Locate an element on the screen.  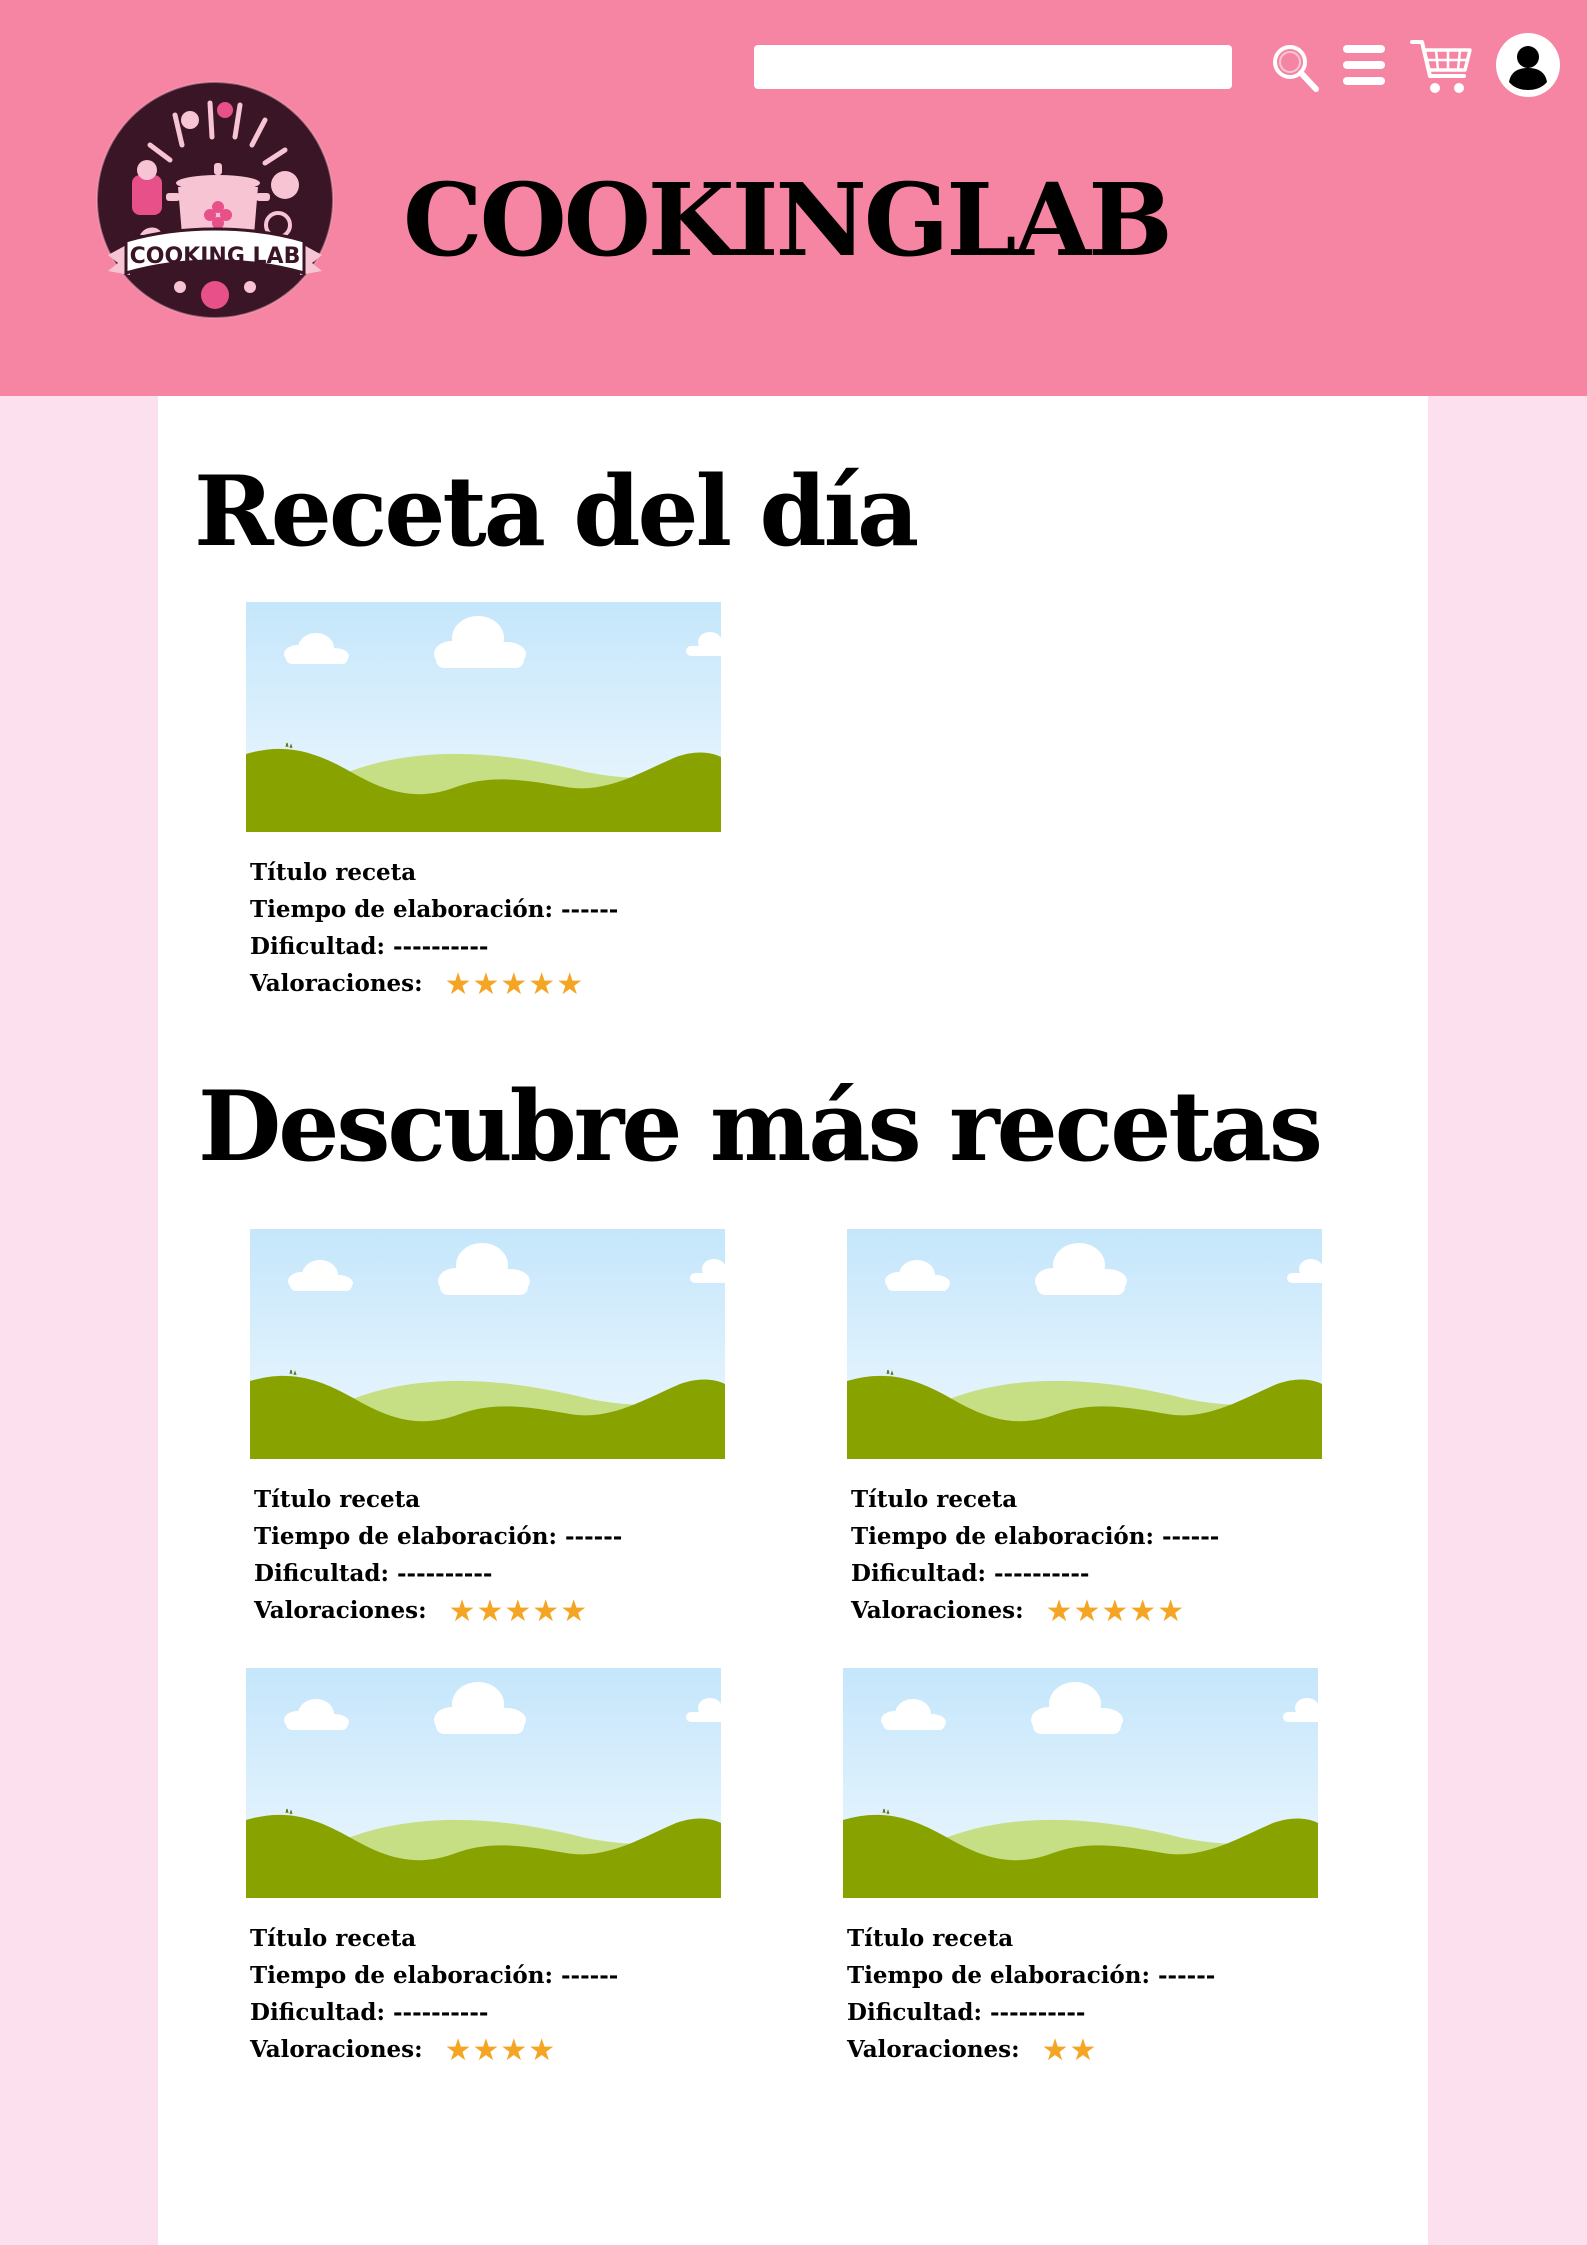
star-rating-icon: ★★ is located at coordinates (1069, 2050).